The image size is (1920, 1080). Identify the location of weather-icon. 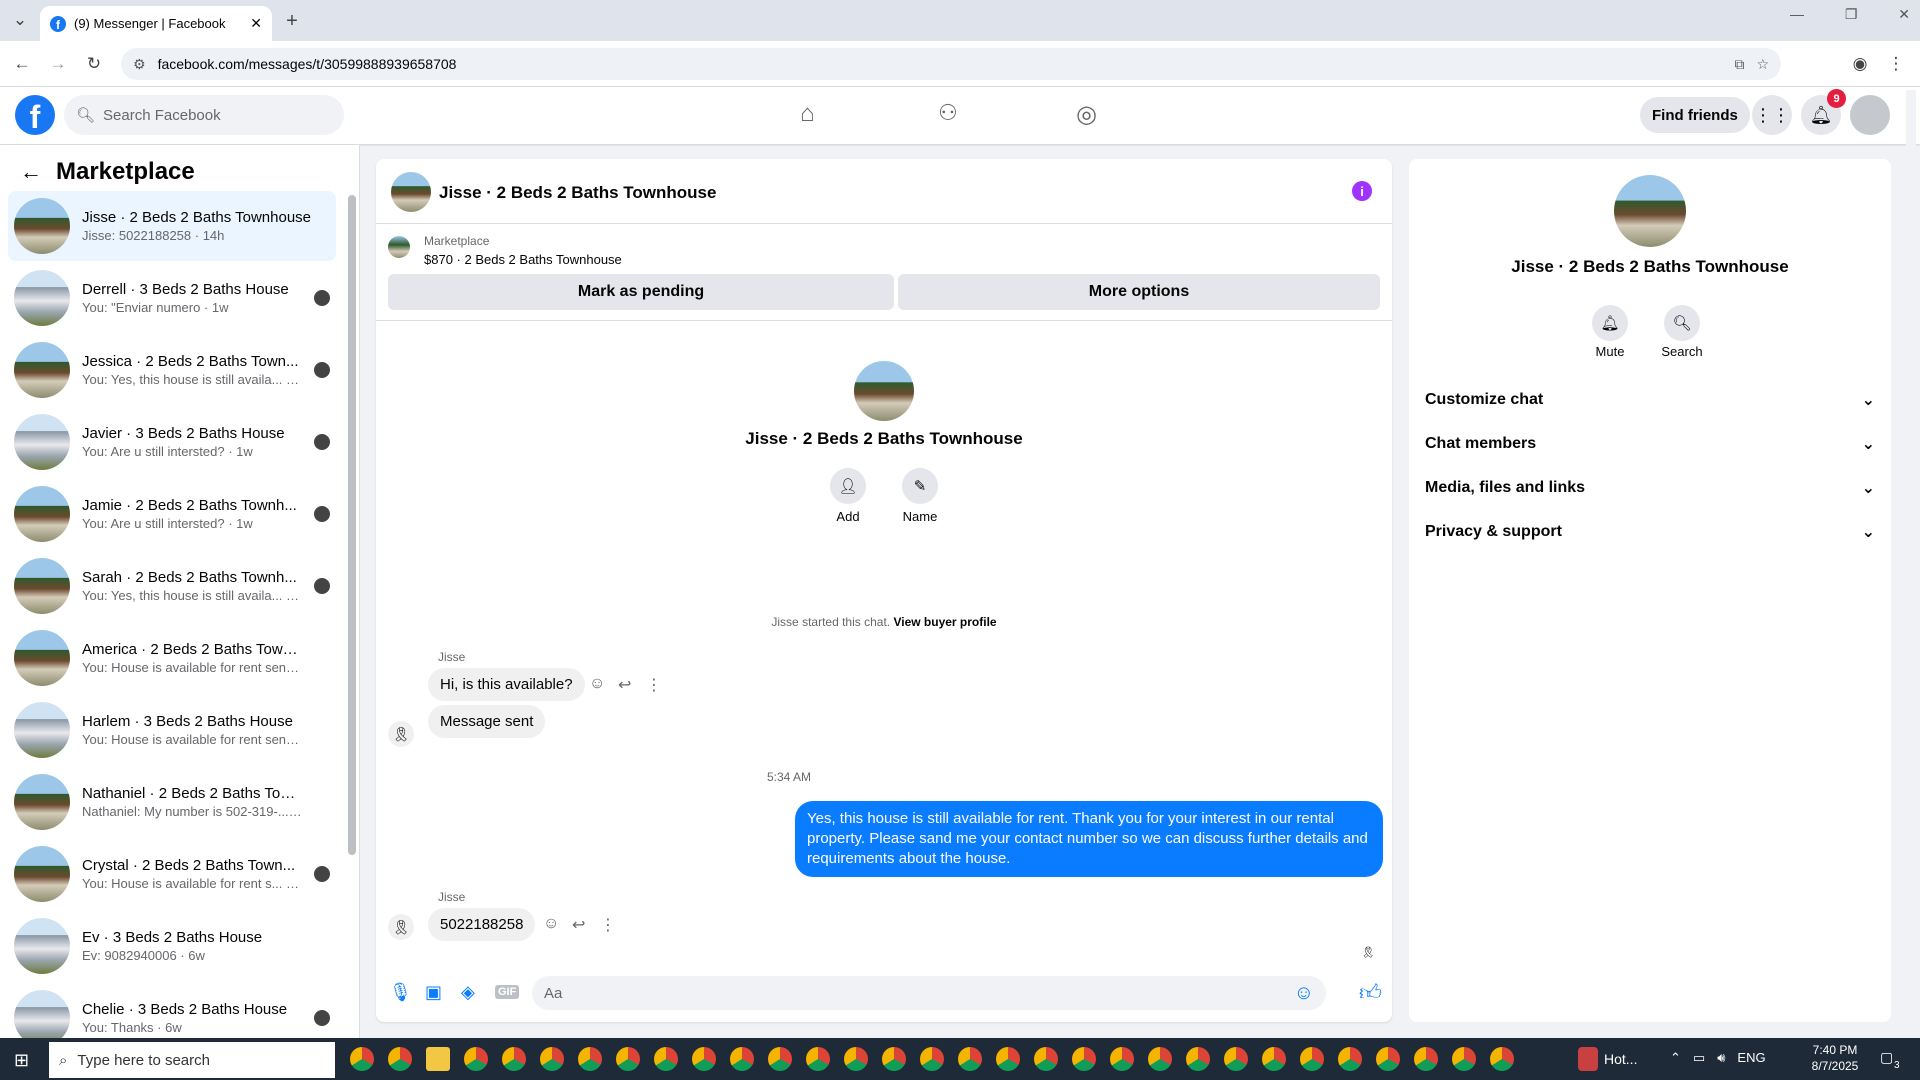
(1588, 1059).